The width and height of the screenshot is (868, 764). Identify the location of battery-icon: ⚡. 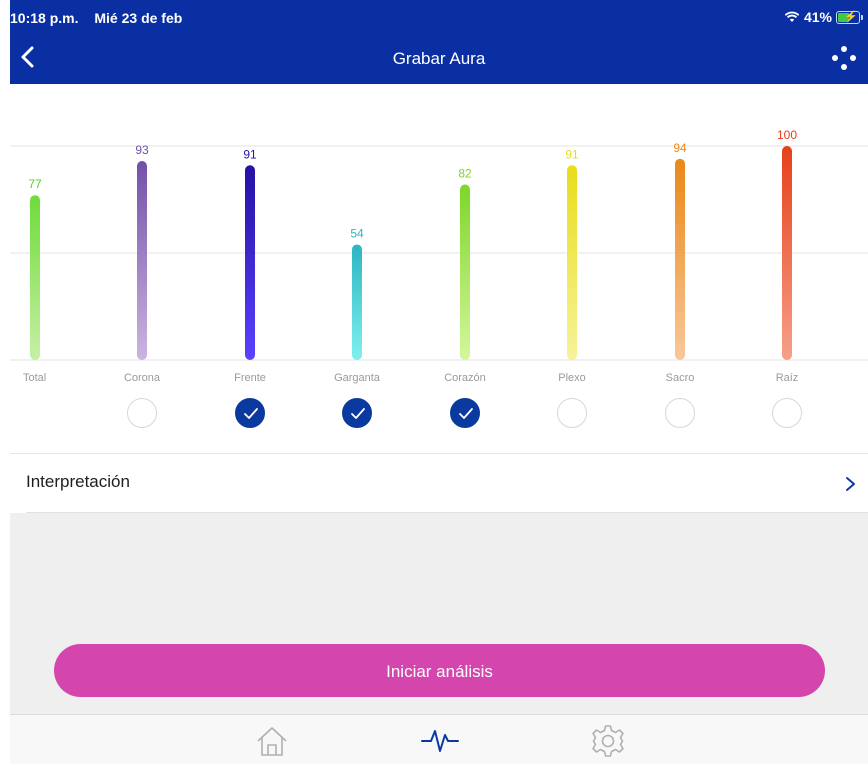
(849, 17).